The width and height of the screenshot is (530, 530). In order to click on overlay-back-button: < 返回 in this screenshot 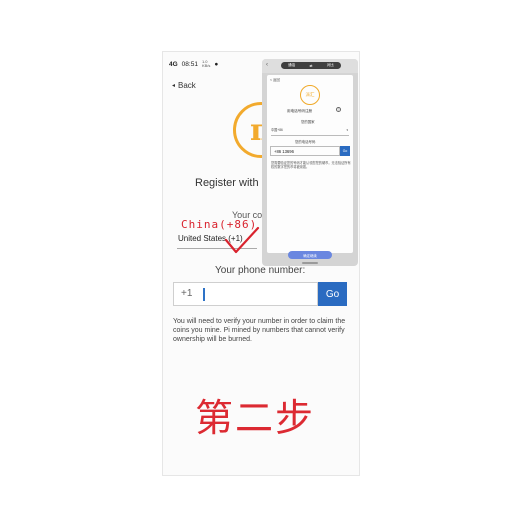, I will do `click(275, 80)`.